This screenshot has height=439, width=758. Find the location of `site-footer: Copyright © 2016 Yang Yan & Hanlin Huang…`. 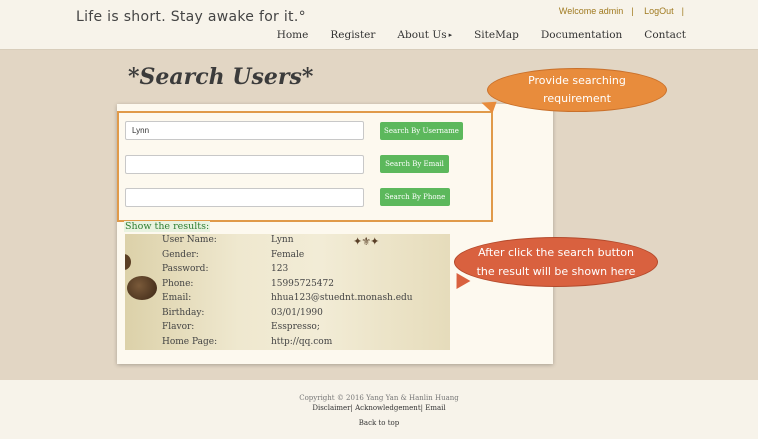

site-footer: Copyright © 2016 Yang Yan & Hanlin Huang… is located at coordinates (379, 409).